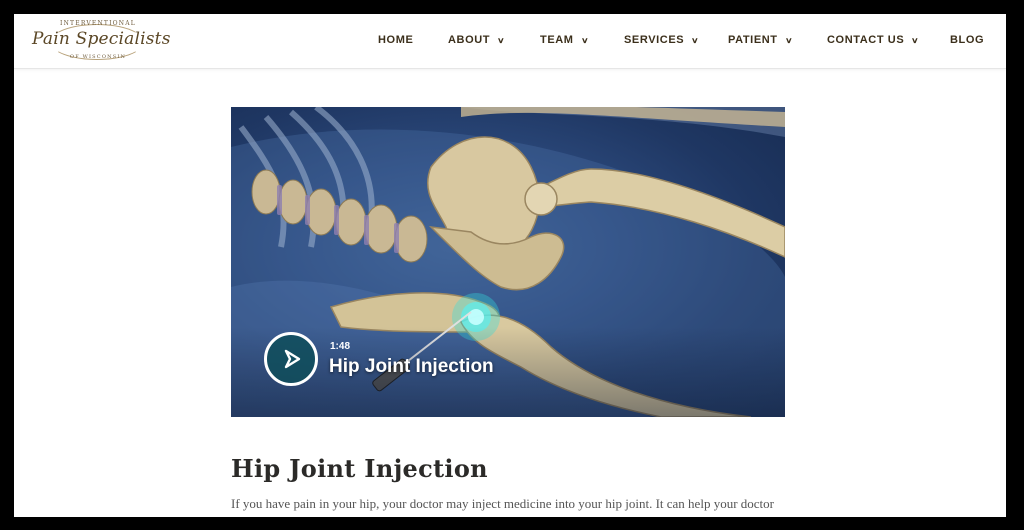 The width and height of the screenshot is (1024, 530). Describe the element at coordinates (469, 40) in the screenshot. I see `nav-about-label: ABOUT` at that location.